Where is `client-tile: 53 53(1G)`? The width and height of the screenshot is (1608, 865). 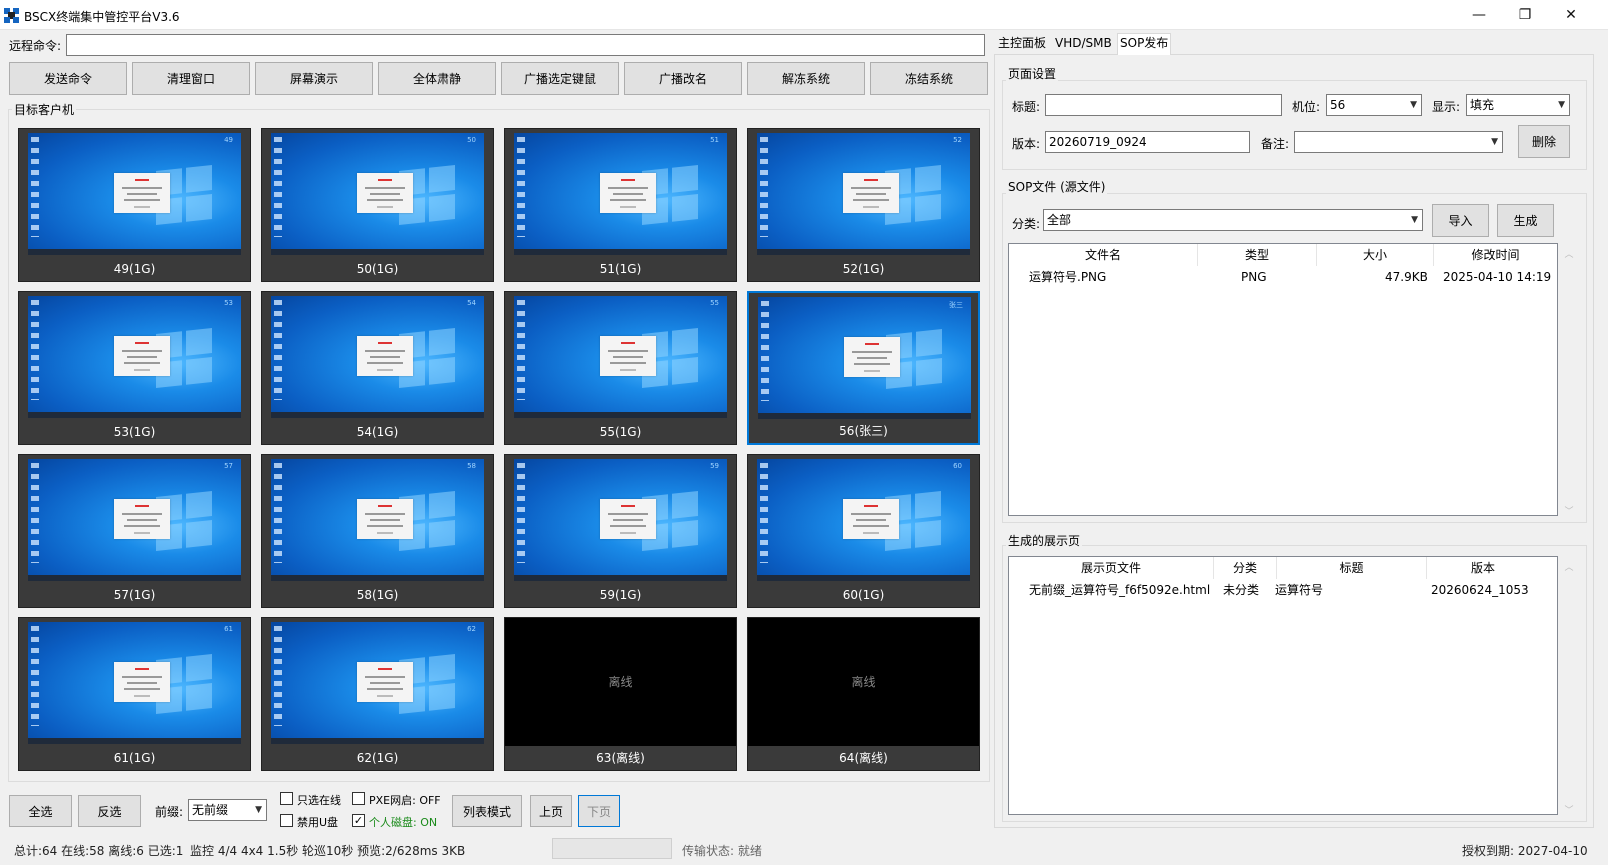
client-tile: 53 53(1G) is located at coordinates (134, 368).